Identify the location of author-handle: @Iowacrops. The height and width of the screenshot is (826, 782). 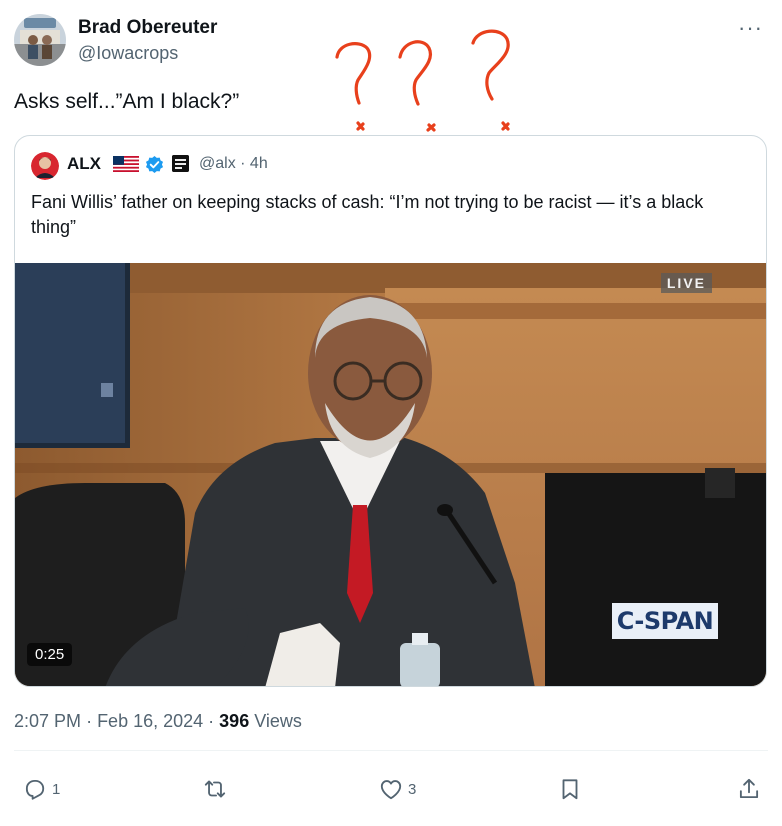
(128, 53).